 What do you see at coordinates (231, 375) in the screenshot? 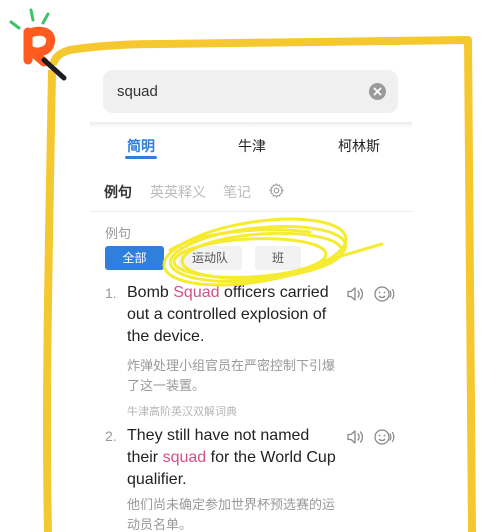
I see `example-chinese: 炸弹处理小组官员在严密控制下引爆了这一装置。` at bounding box center [231, 375].